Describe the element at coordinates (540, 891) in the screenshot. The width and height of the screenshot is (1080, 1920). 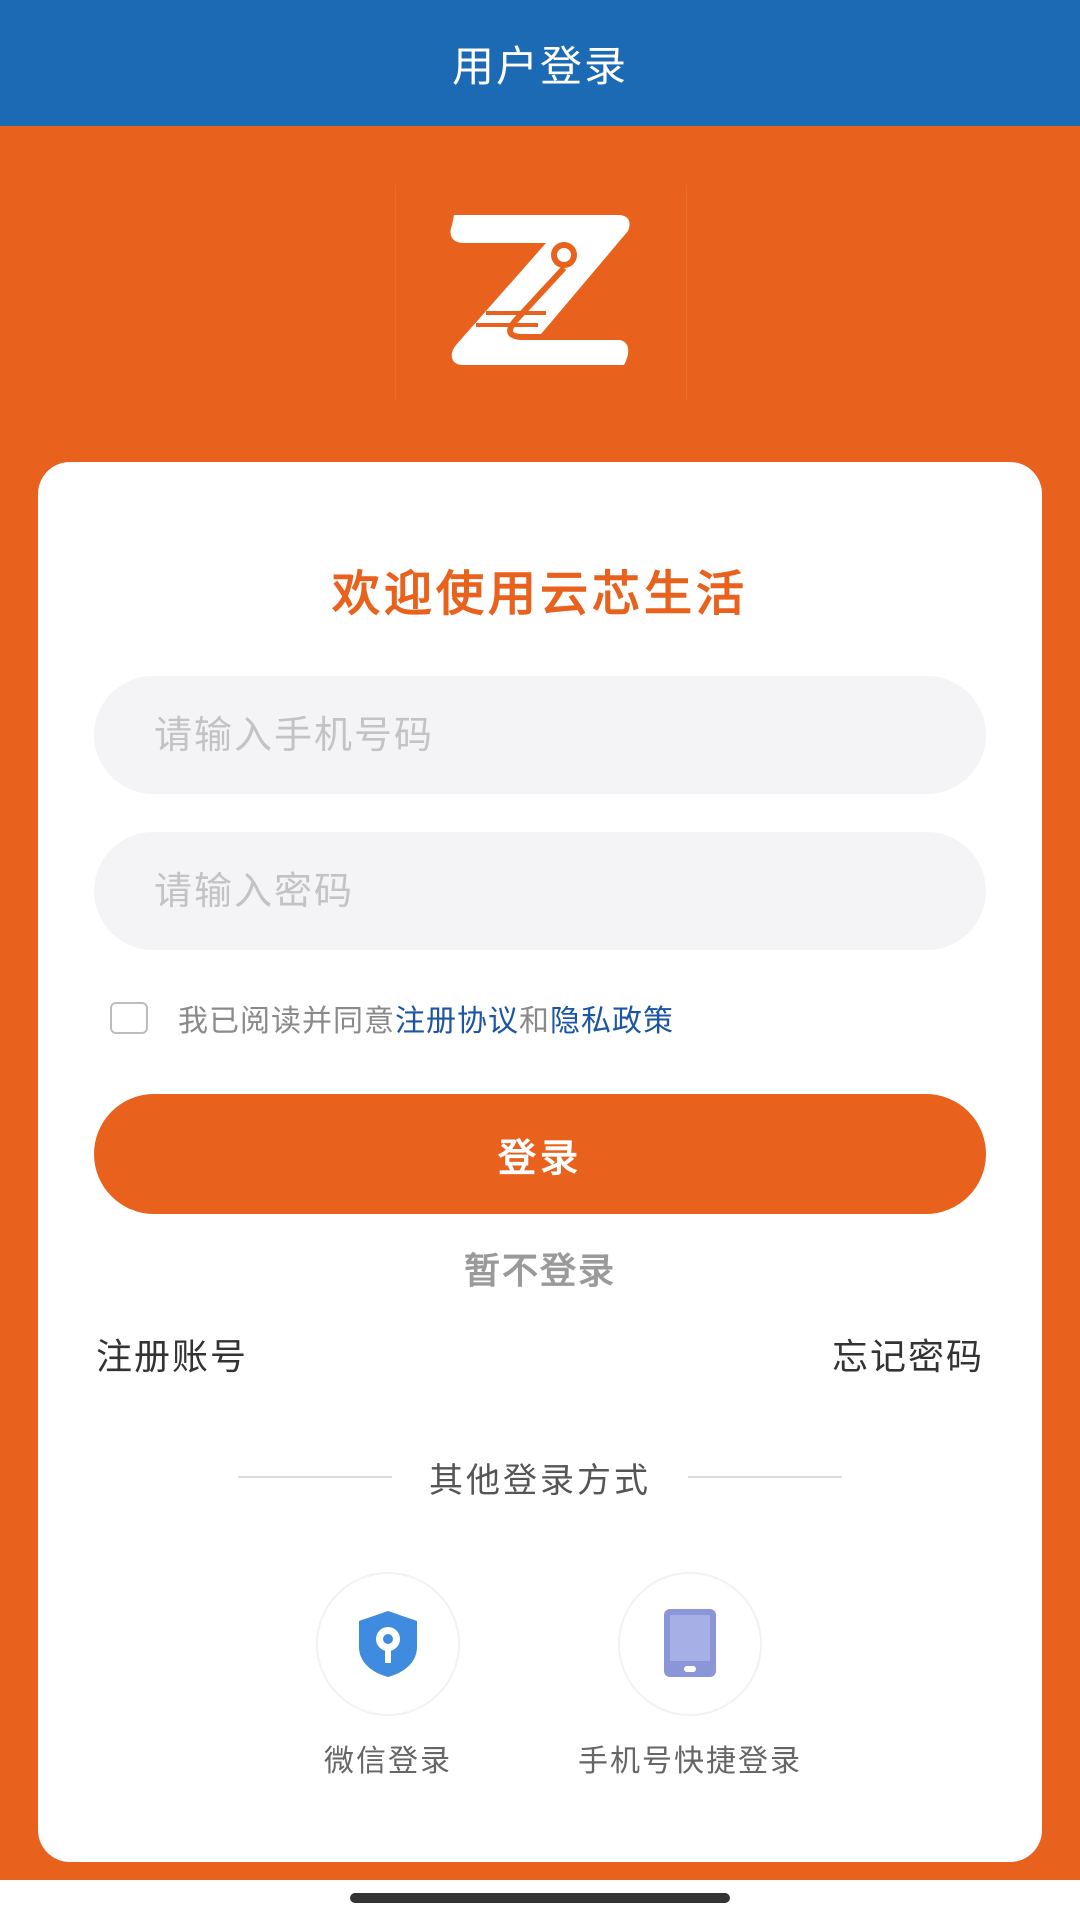
I see `password-input` at that location.